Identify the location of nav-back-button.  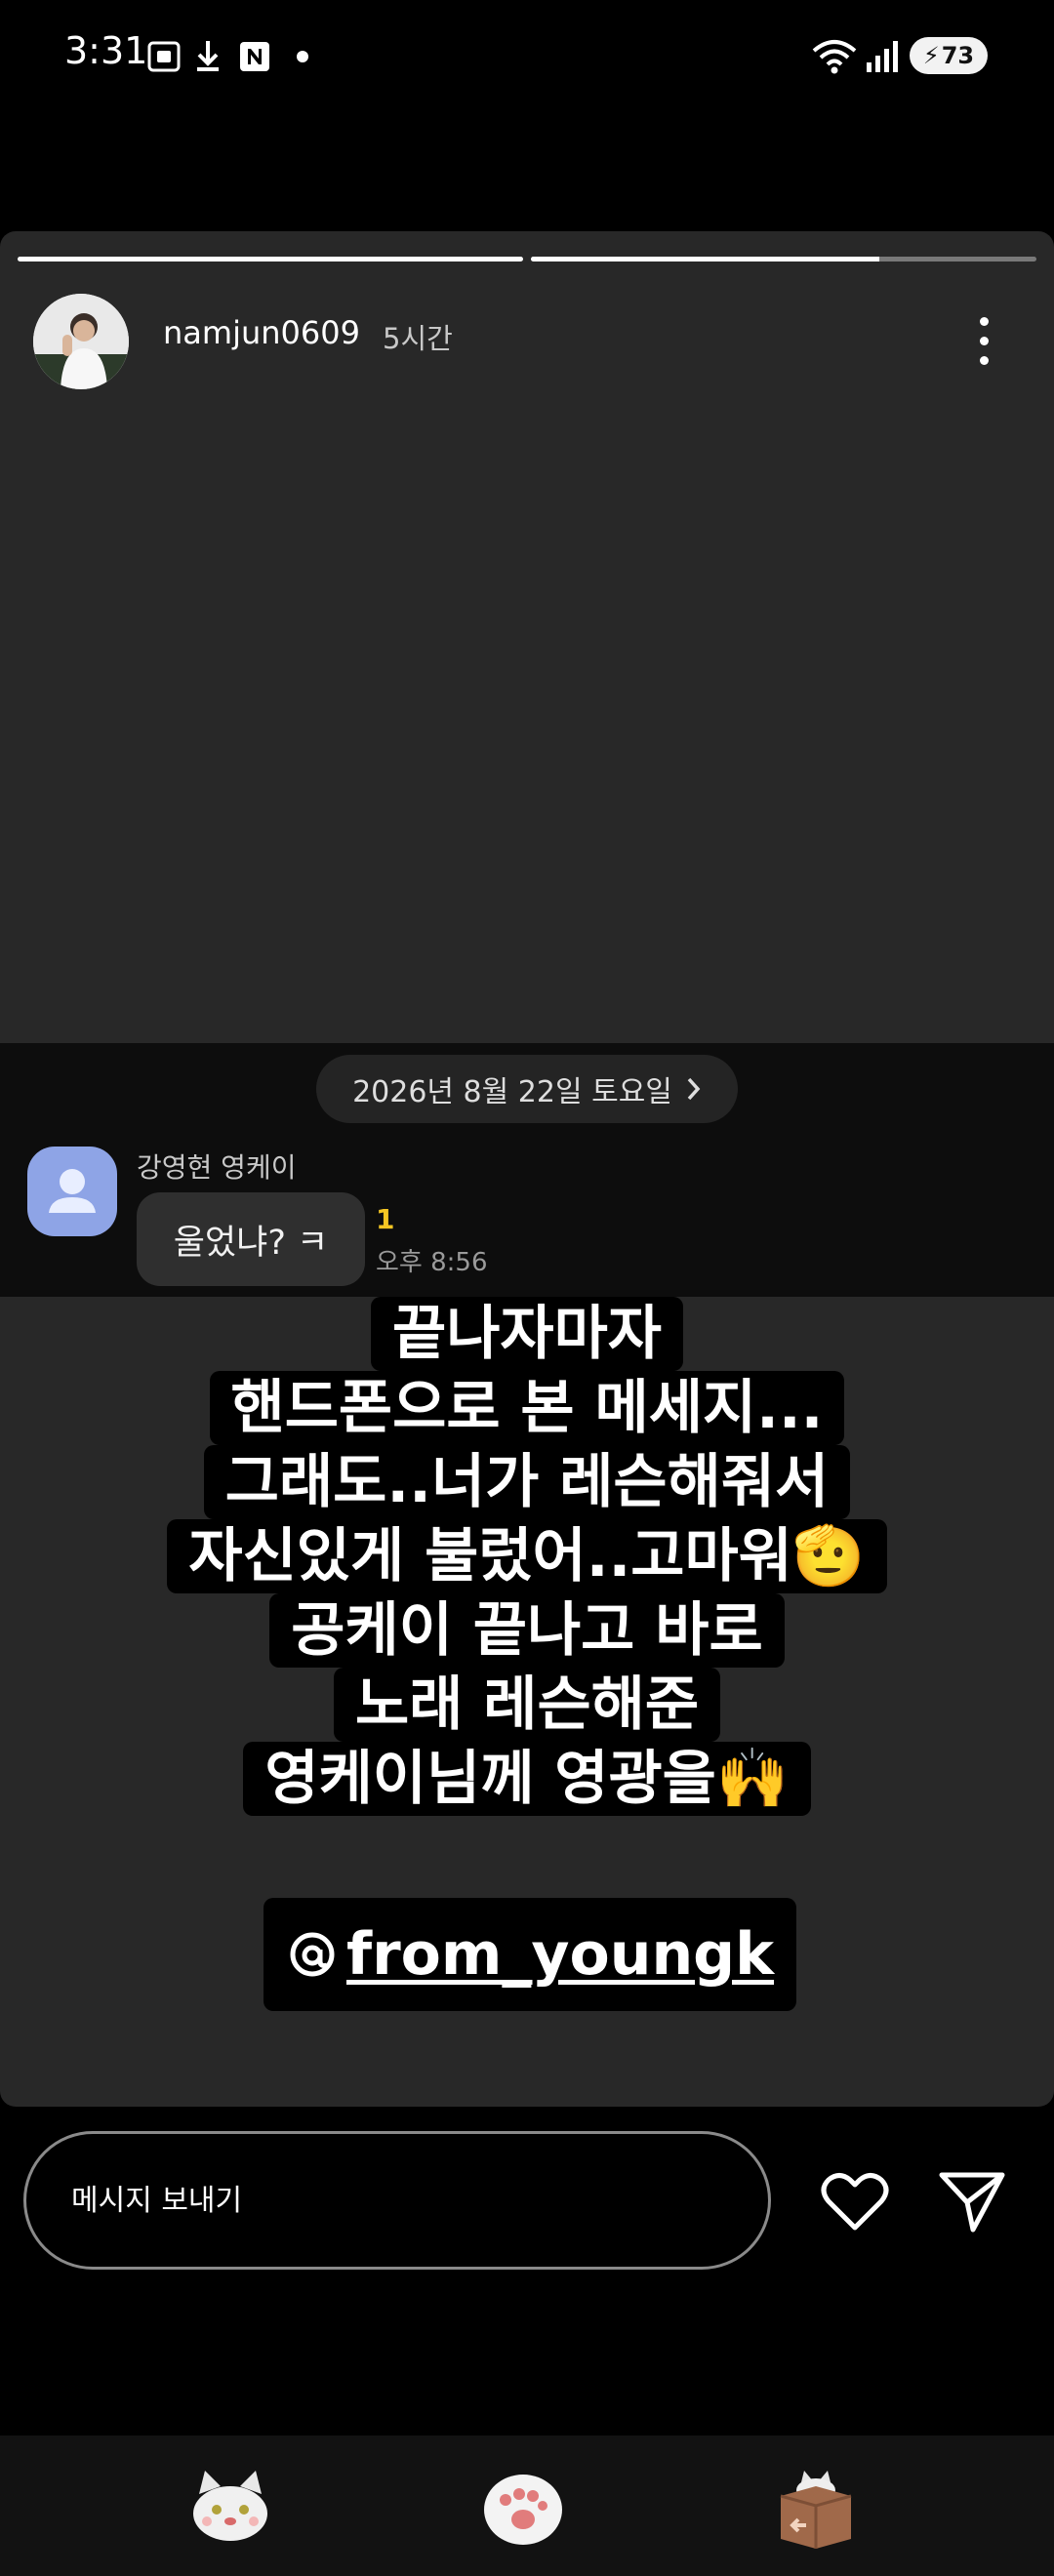
(230, 2506).